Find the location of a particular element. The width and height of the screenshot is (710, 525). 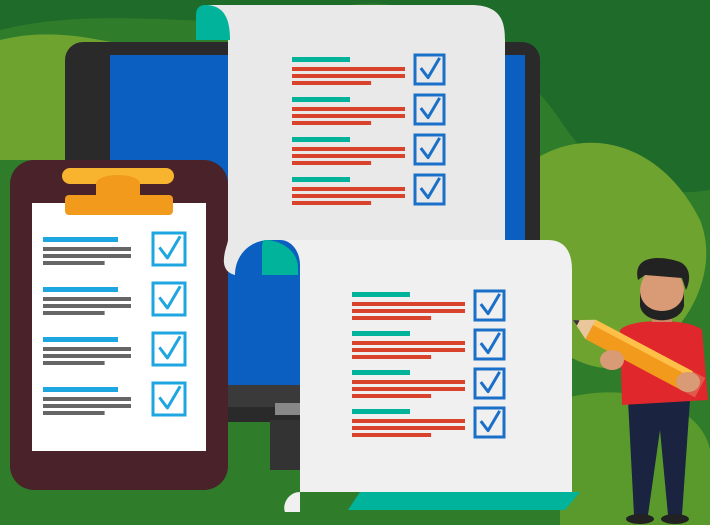

person-shoe-right is located at coordinates (675, 519).